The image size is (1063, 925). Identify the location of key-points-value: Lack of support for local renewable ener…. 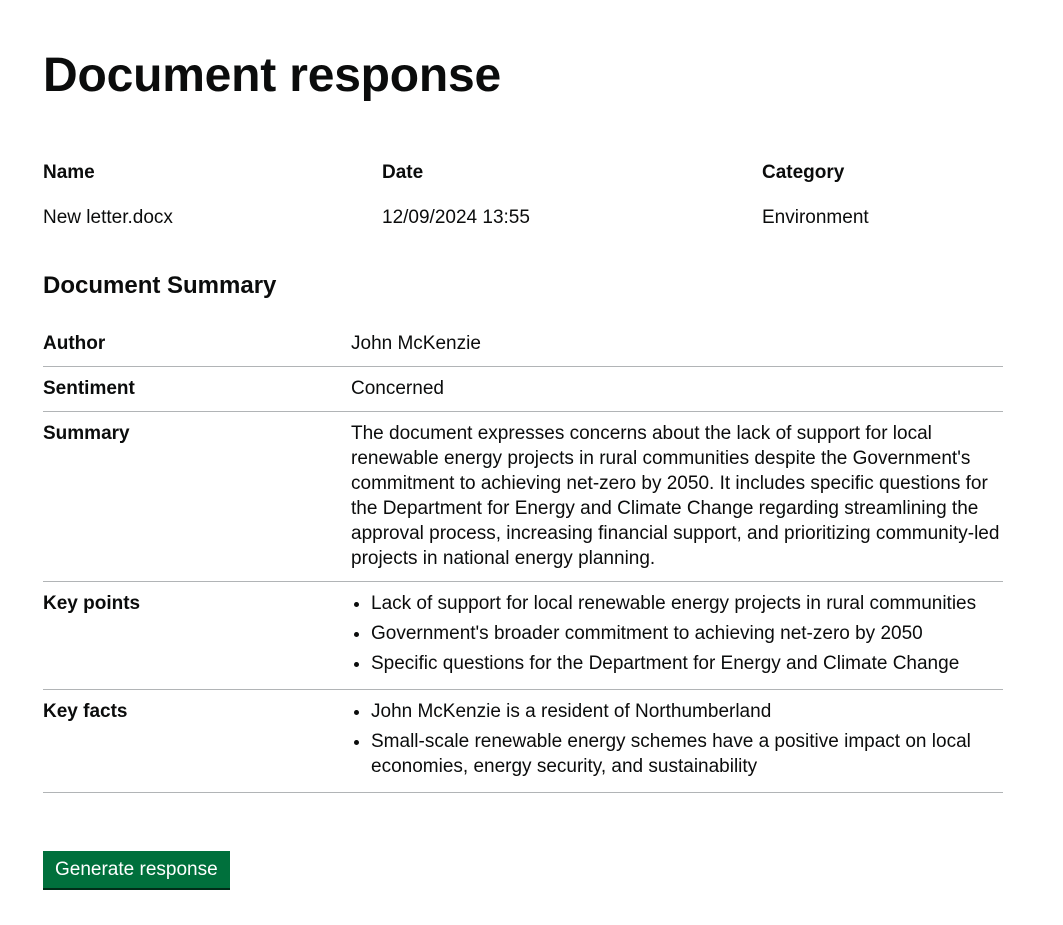
(677, 633).